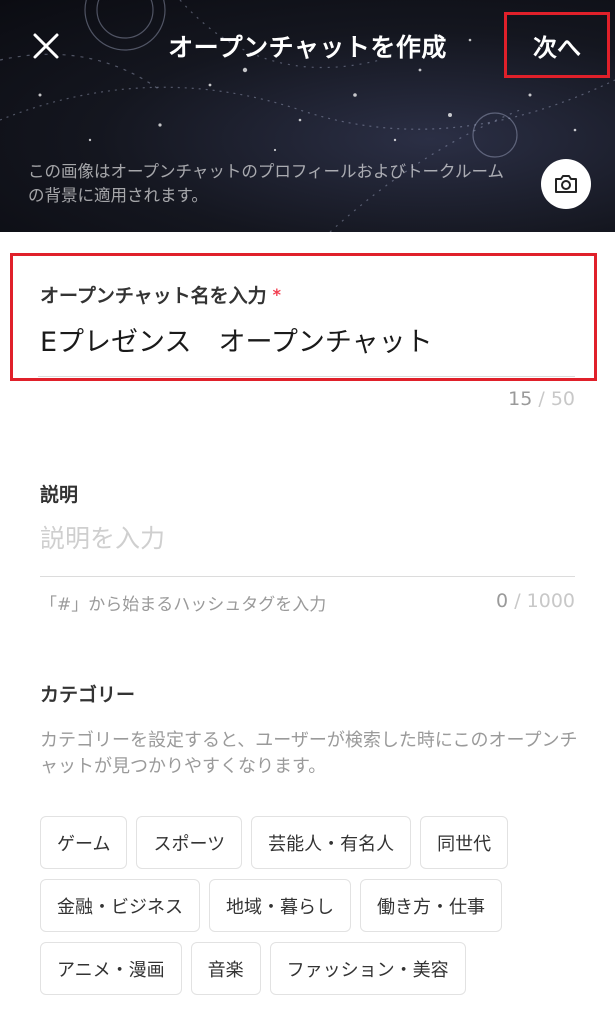  What do you see at coordinates (183, 605) in the screenshot?
I see `hashtag-hint: 「#」から始まるハッシュタグを入力` at bounding box center [183, 605].